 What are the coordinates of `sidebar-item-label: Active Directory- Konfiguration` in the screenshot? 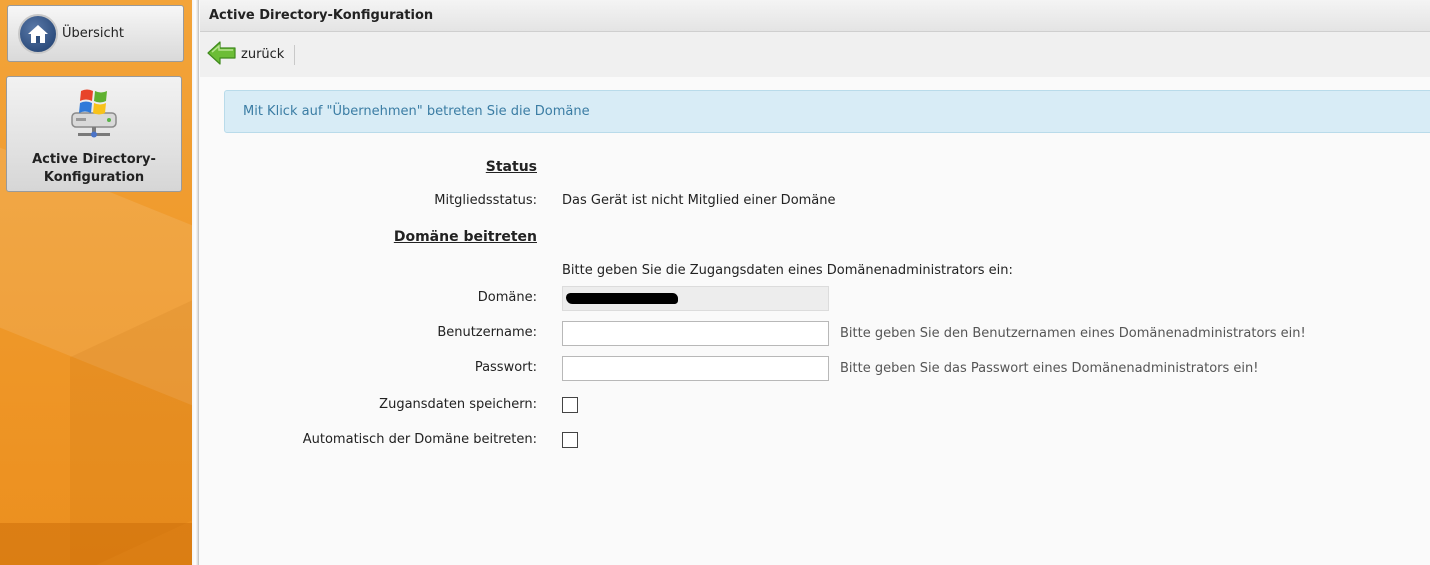 It's located at (94, 168).